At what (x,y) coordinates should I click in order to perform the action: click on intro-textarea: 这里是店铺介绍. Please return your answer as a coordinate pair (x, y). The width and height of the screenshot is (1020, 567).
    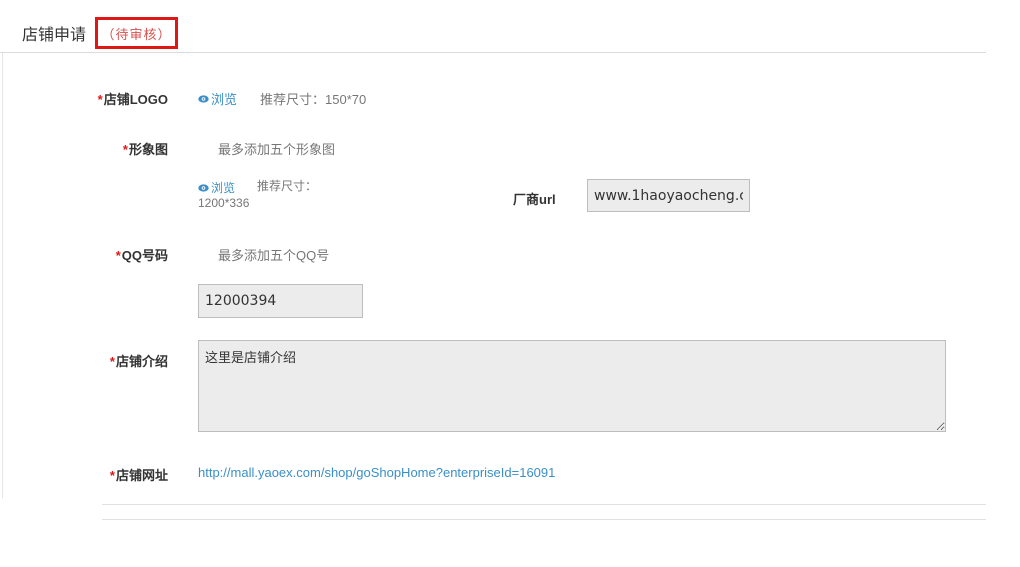
    Looking at the image, I should click on (572, 386).